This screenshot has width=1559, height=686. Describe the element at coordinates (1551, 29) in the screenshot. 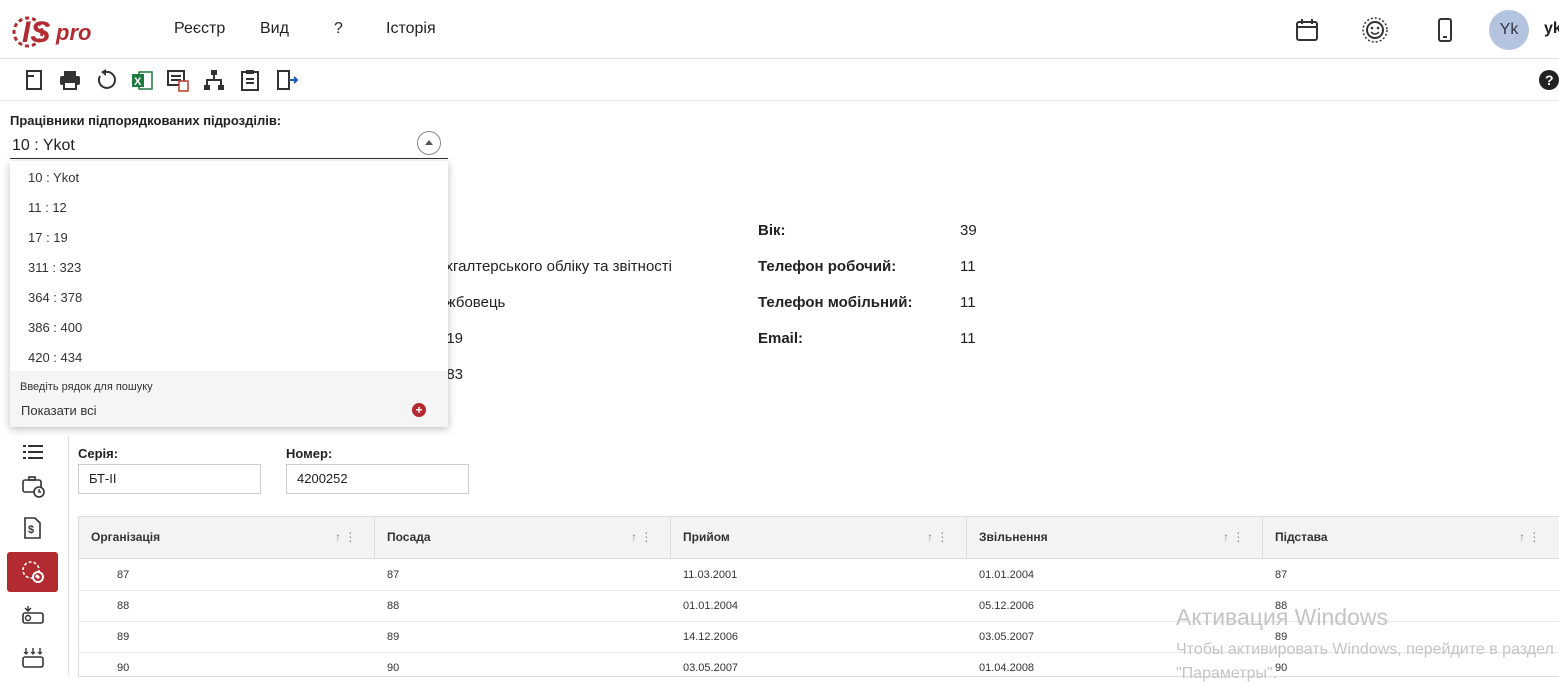

I see `user-name: yk` at that location.